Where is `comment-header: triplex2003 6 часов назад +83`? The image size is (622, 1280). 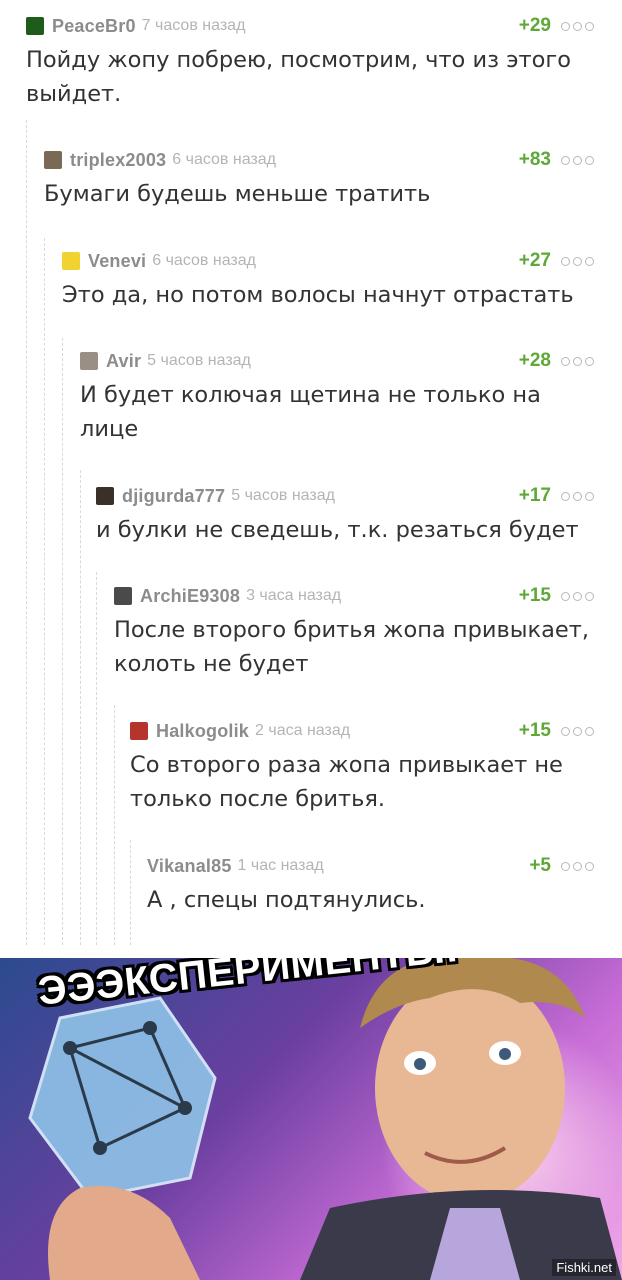 comment-header: triplex2003 6 часов назад +83 is located at coordinates (319, 160).